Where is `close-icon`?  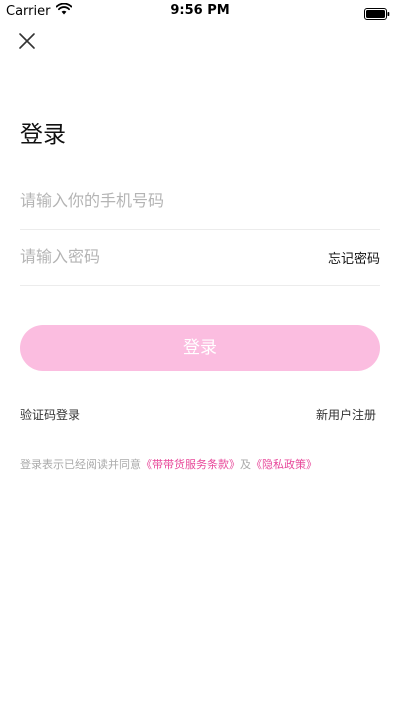
close-icon is located at coordinates (27, 41).